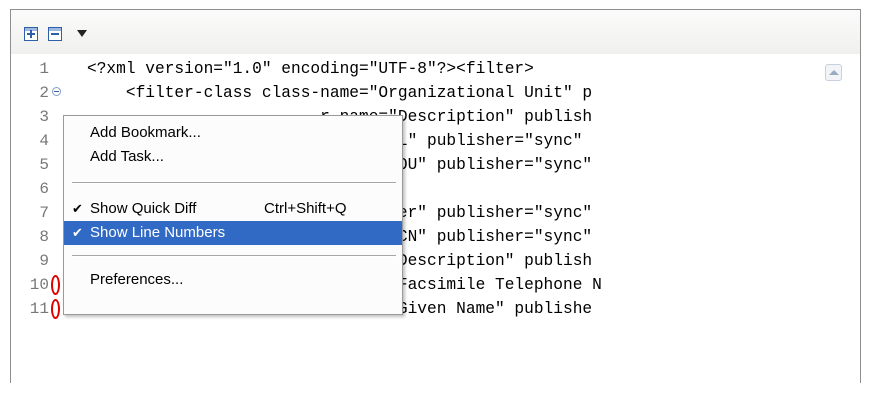 This screenshot has height=394, width=869. Describe the element at coordinates (44, 141) in the screenshot. I see `line-number: 4` at that location.